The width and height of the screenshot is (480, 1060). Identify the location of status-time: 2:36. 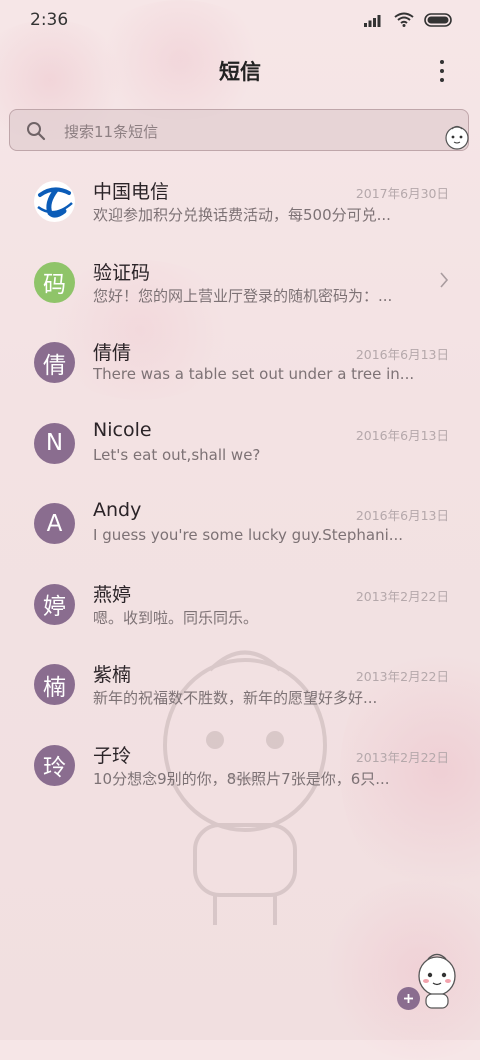
(49, 20).